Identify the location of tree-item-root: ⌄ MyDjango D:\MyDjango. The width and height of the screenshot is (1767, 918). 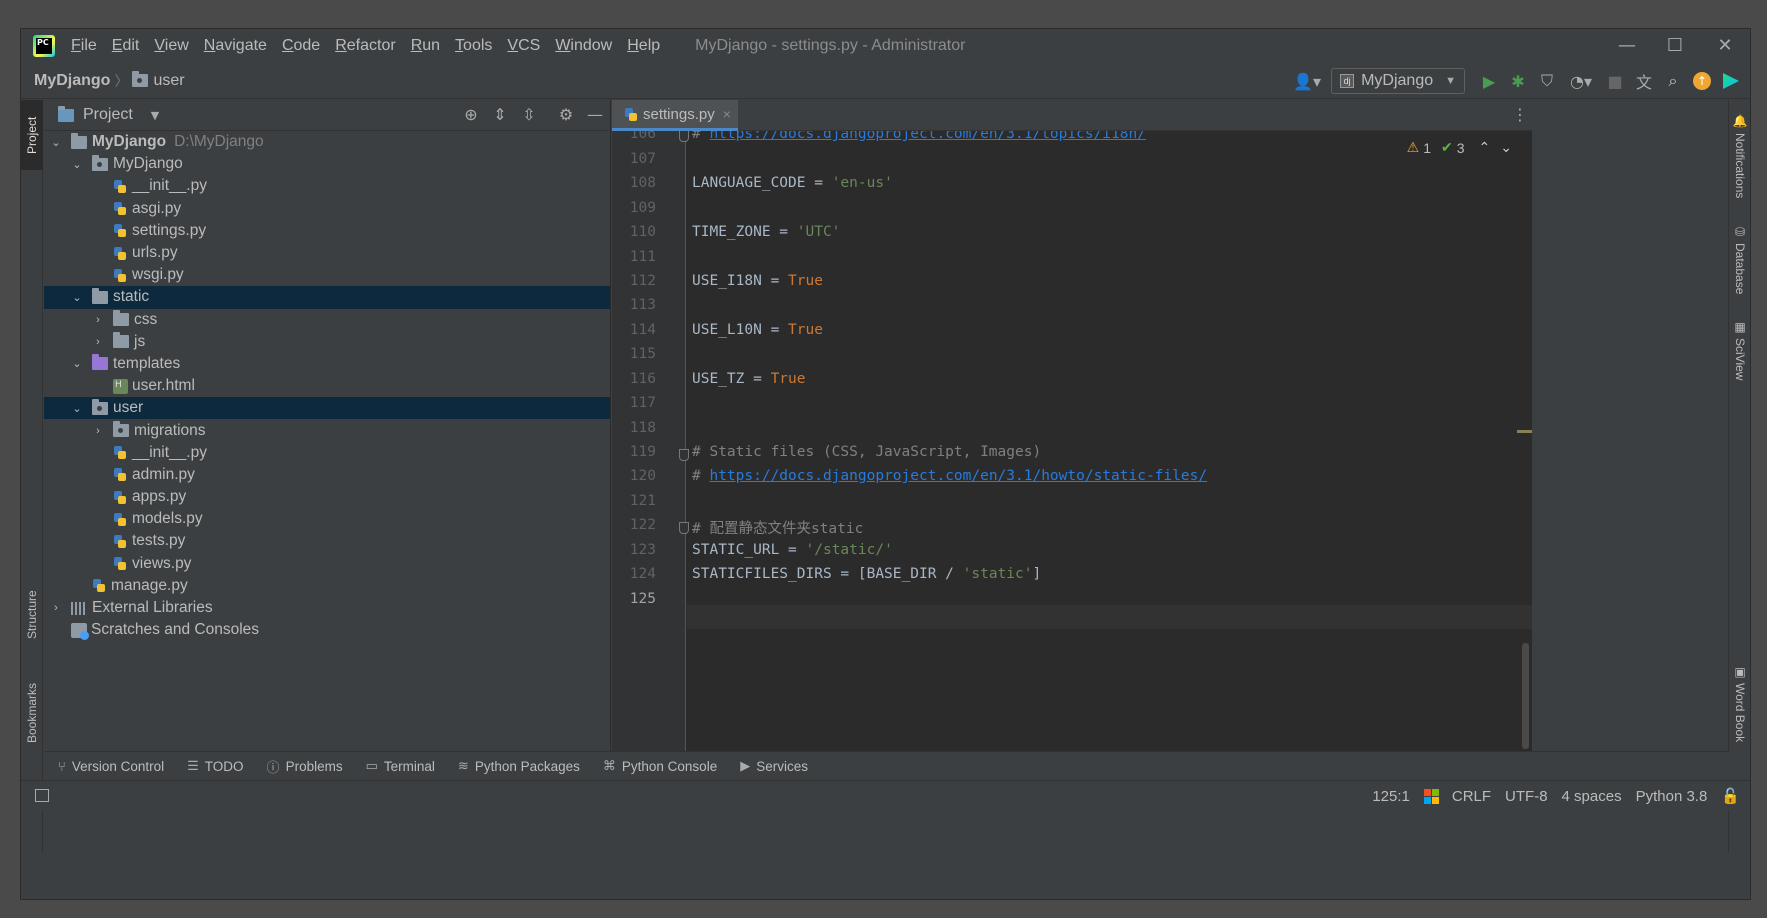
(327, 142).